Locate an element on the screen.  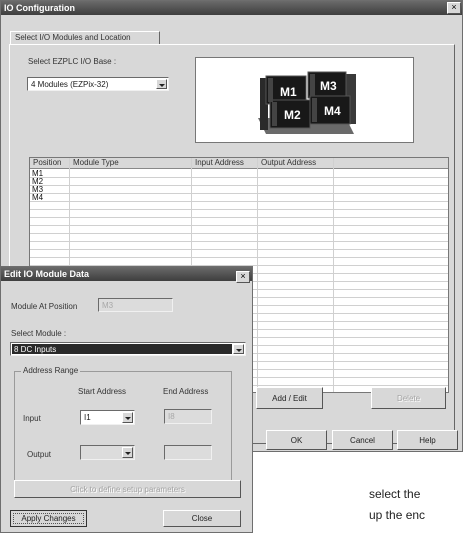
add-edit-label: Add / Edit is located at coordinates (289, 398).